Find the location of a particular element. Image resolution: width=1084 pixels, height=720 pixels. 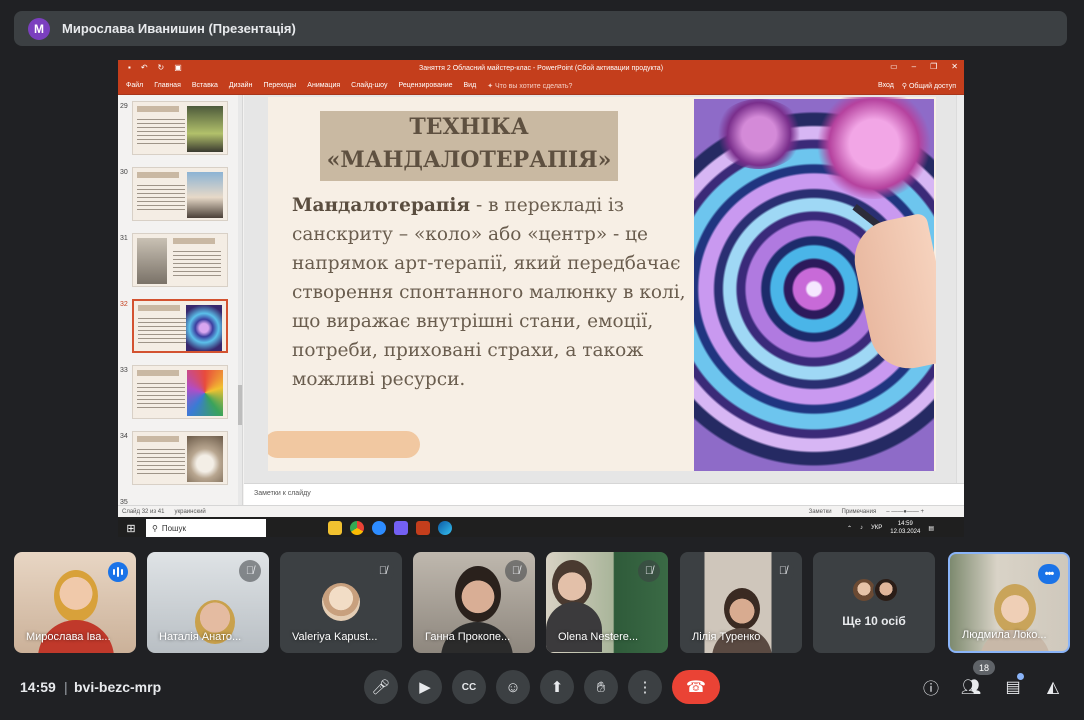

status-slide-count: Слайд 32 из 41 is located at coordinates (143, 511).